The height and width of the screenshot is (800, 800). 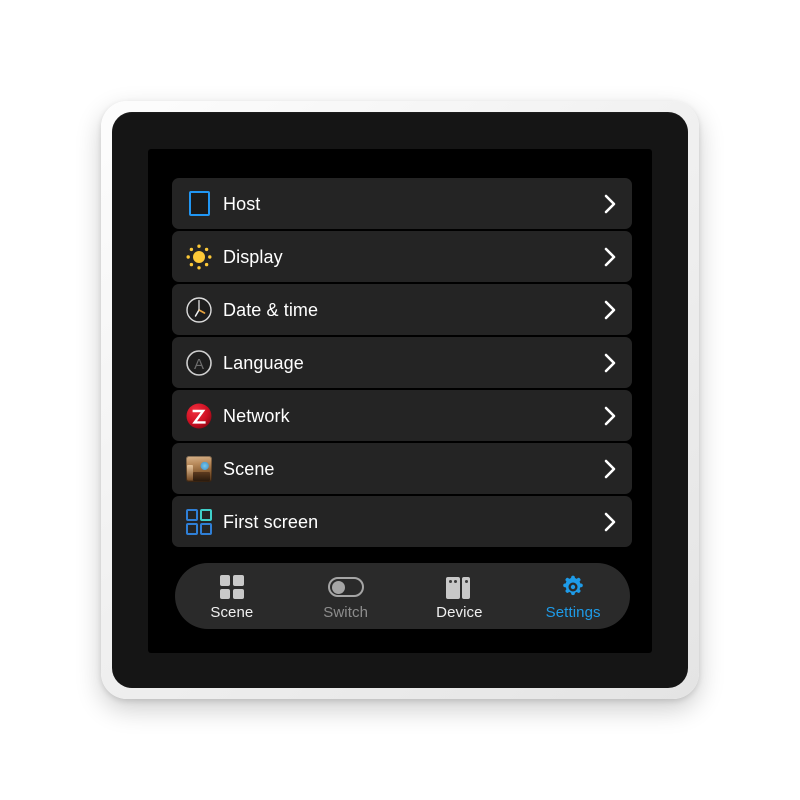 I want to click on settings-row-scene: Scene, so click(x=402, y=468).